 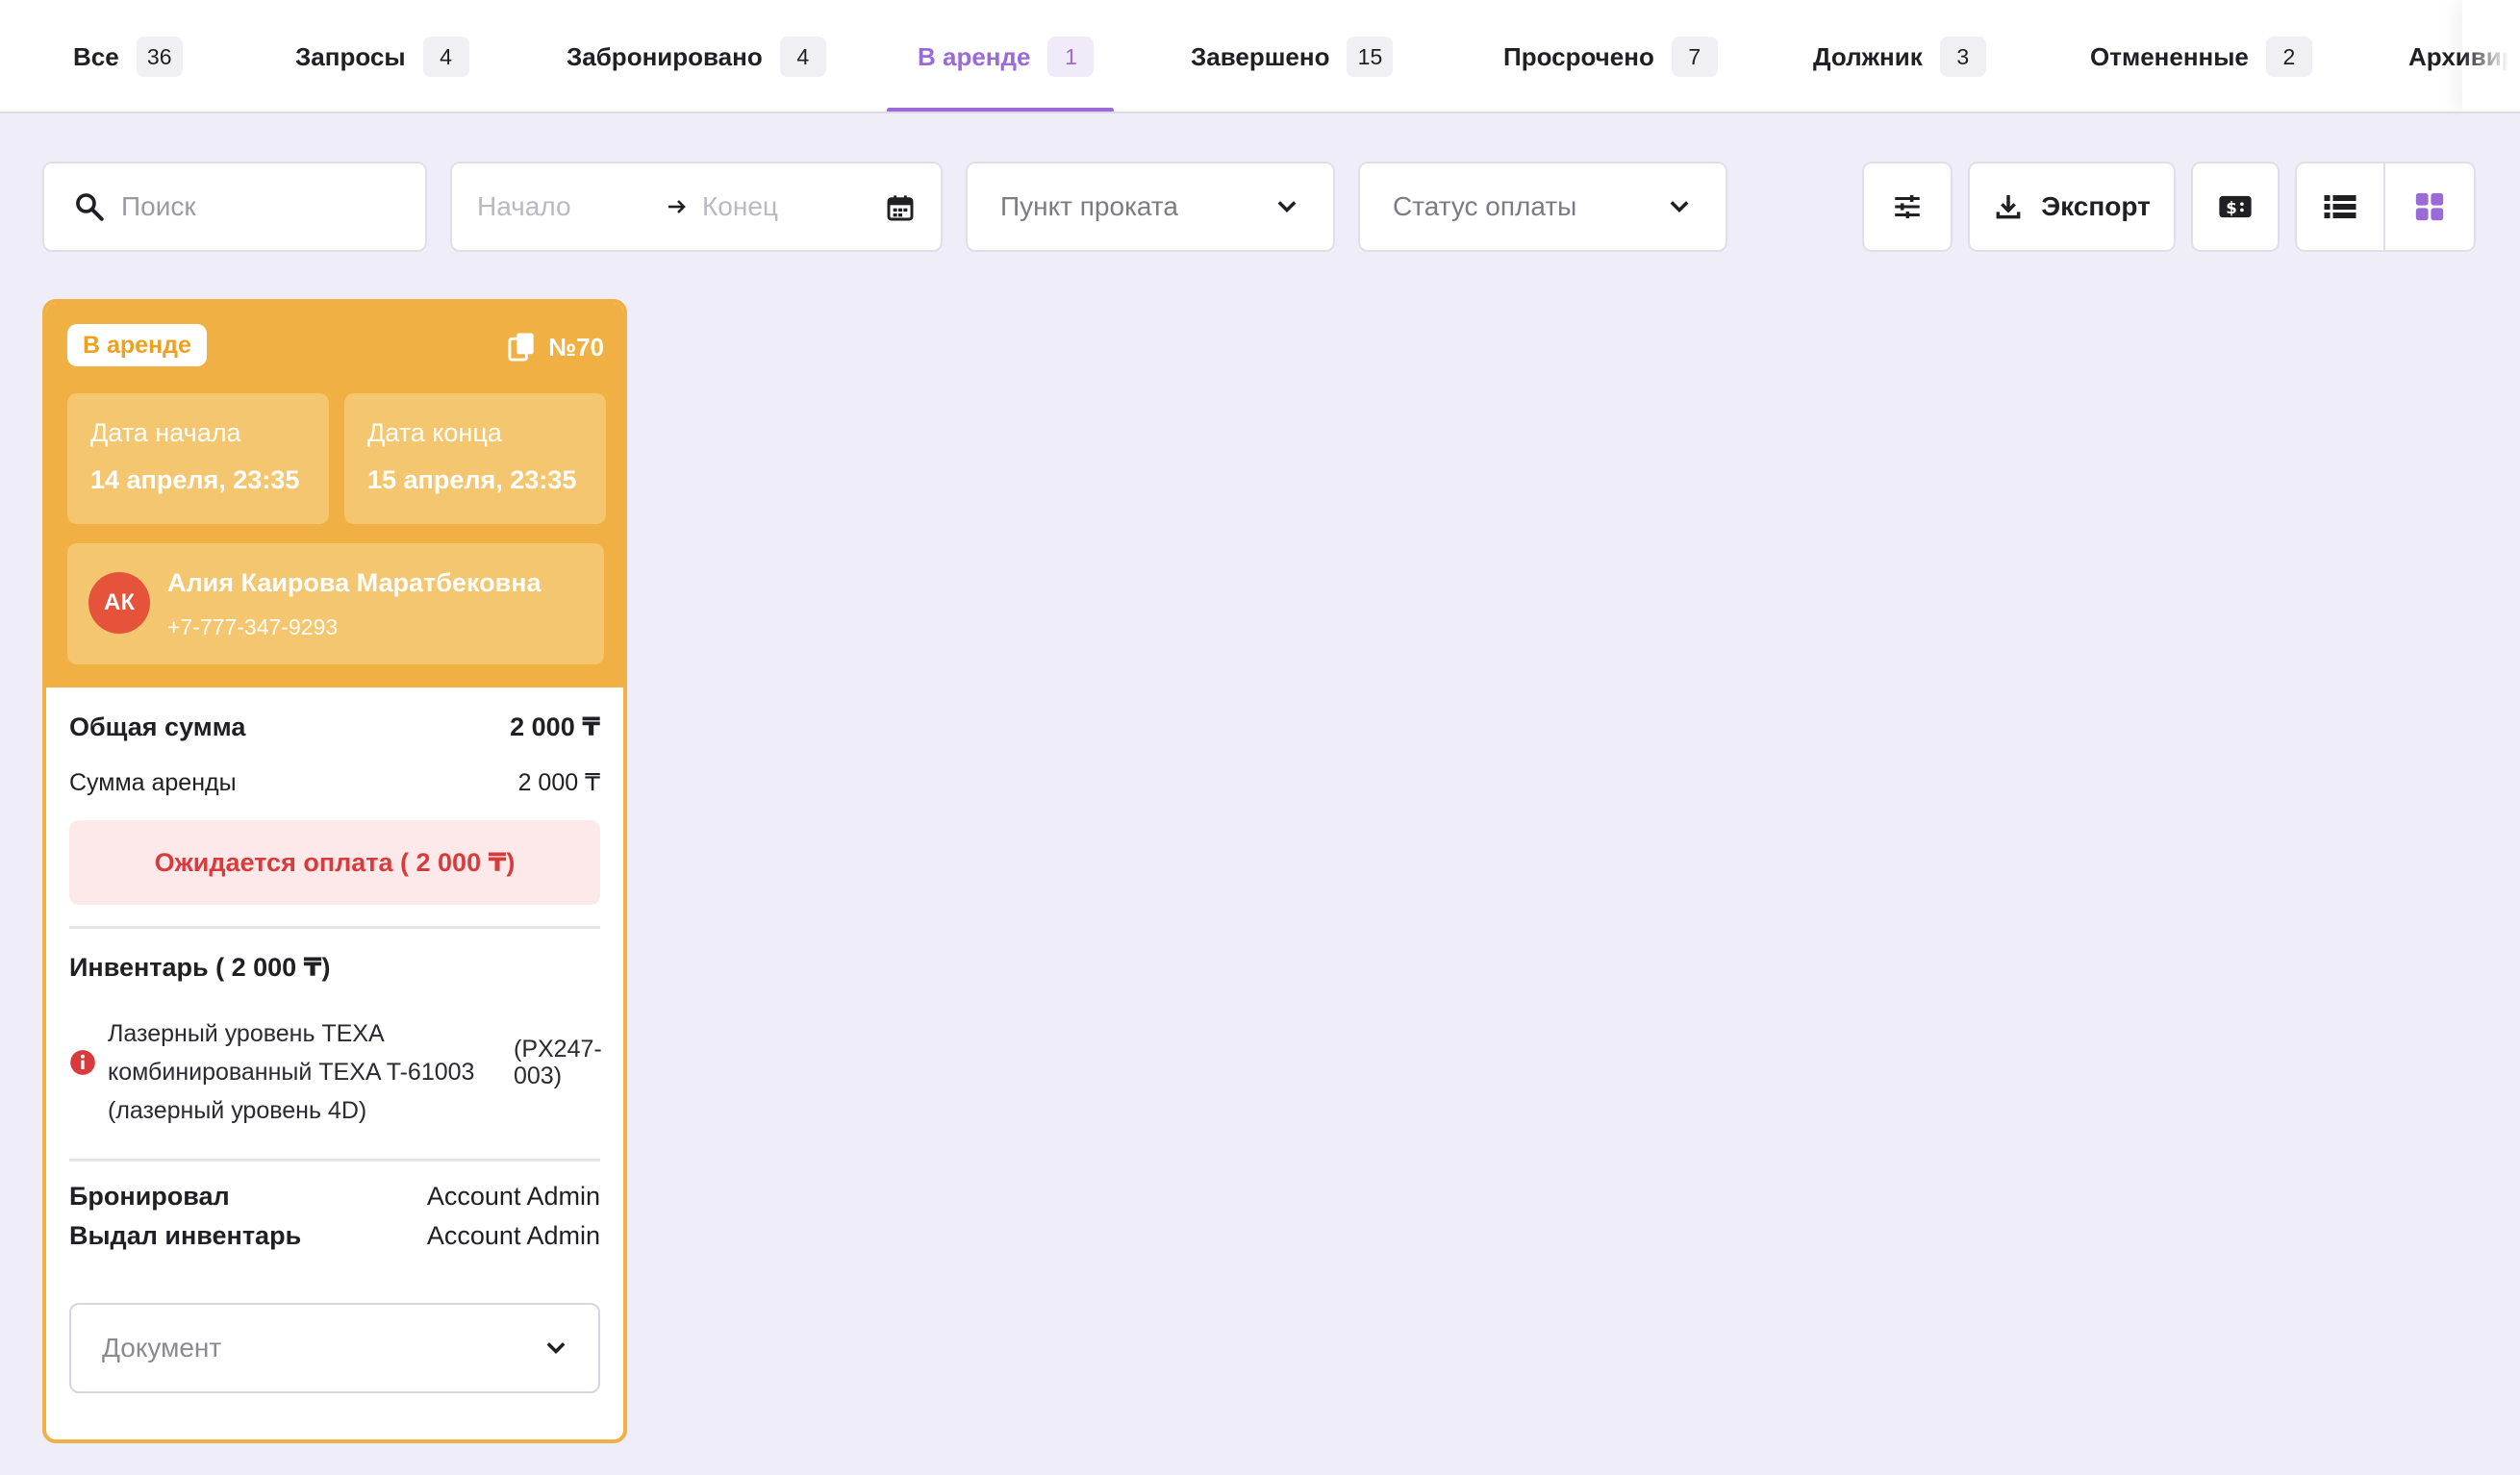 What do you see at coordinates (162, 1348) in the screenshot?
I see `document-placeholder: Документ` at bounding box center [162, 1348].